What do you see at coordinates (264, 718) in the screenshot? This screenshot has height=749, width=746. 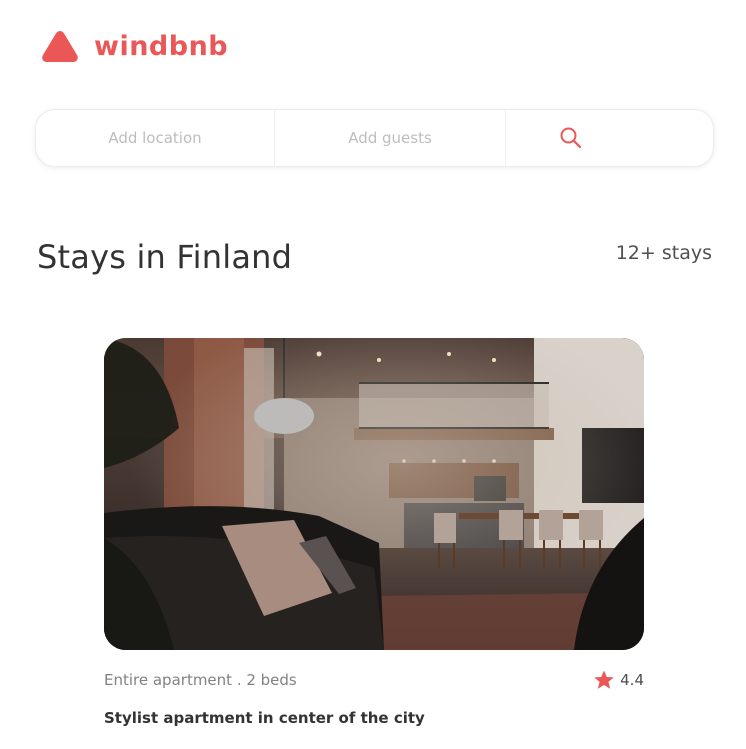 I see `stay-title: Stylist apartment in center of the city` at bounding box center [264, 718].